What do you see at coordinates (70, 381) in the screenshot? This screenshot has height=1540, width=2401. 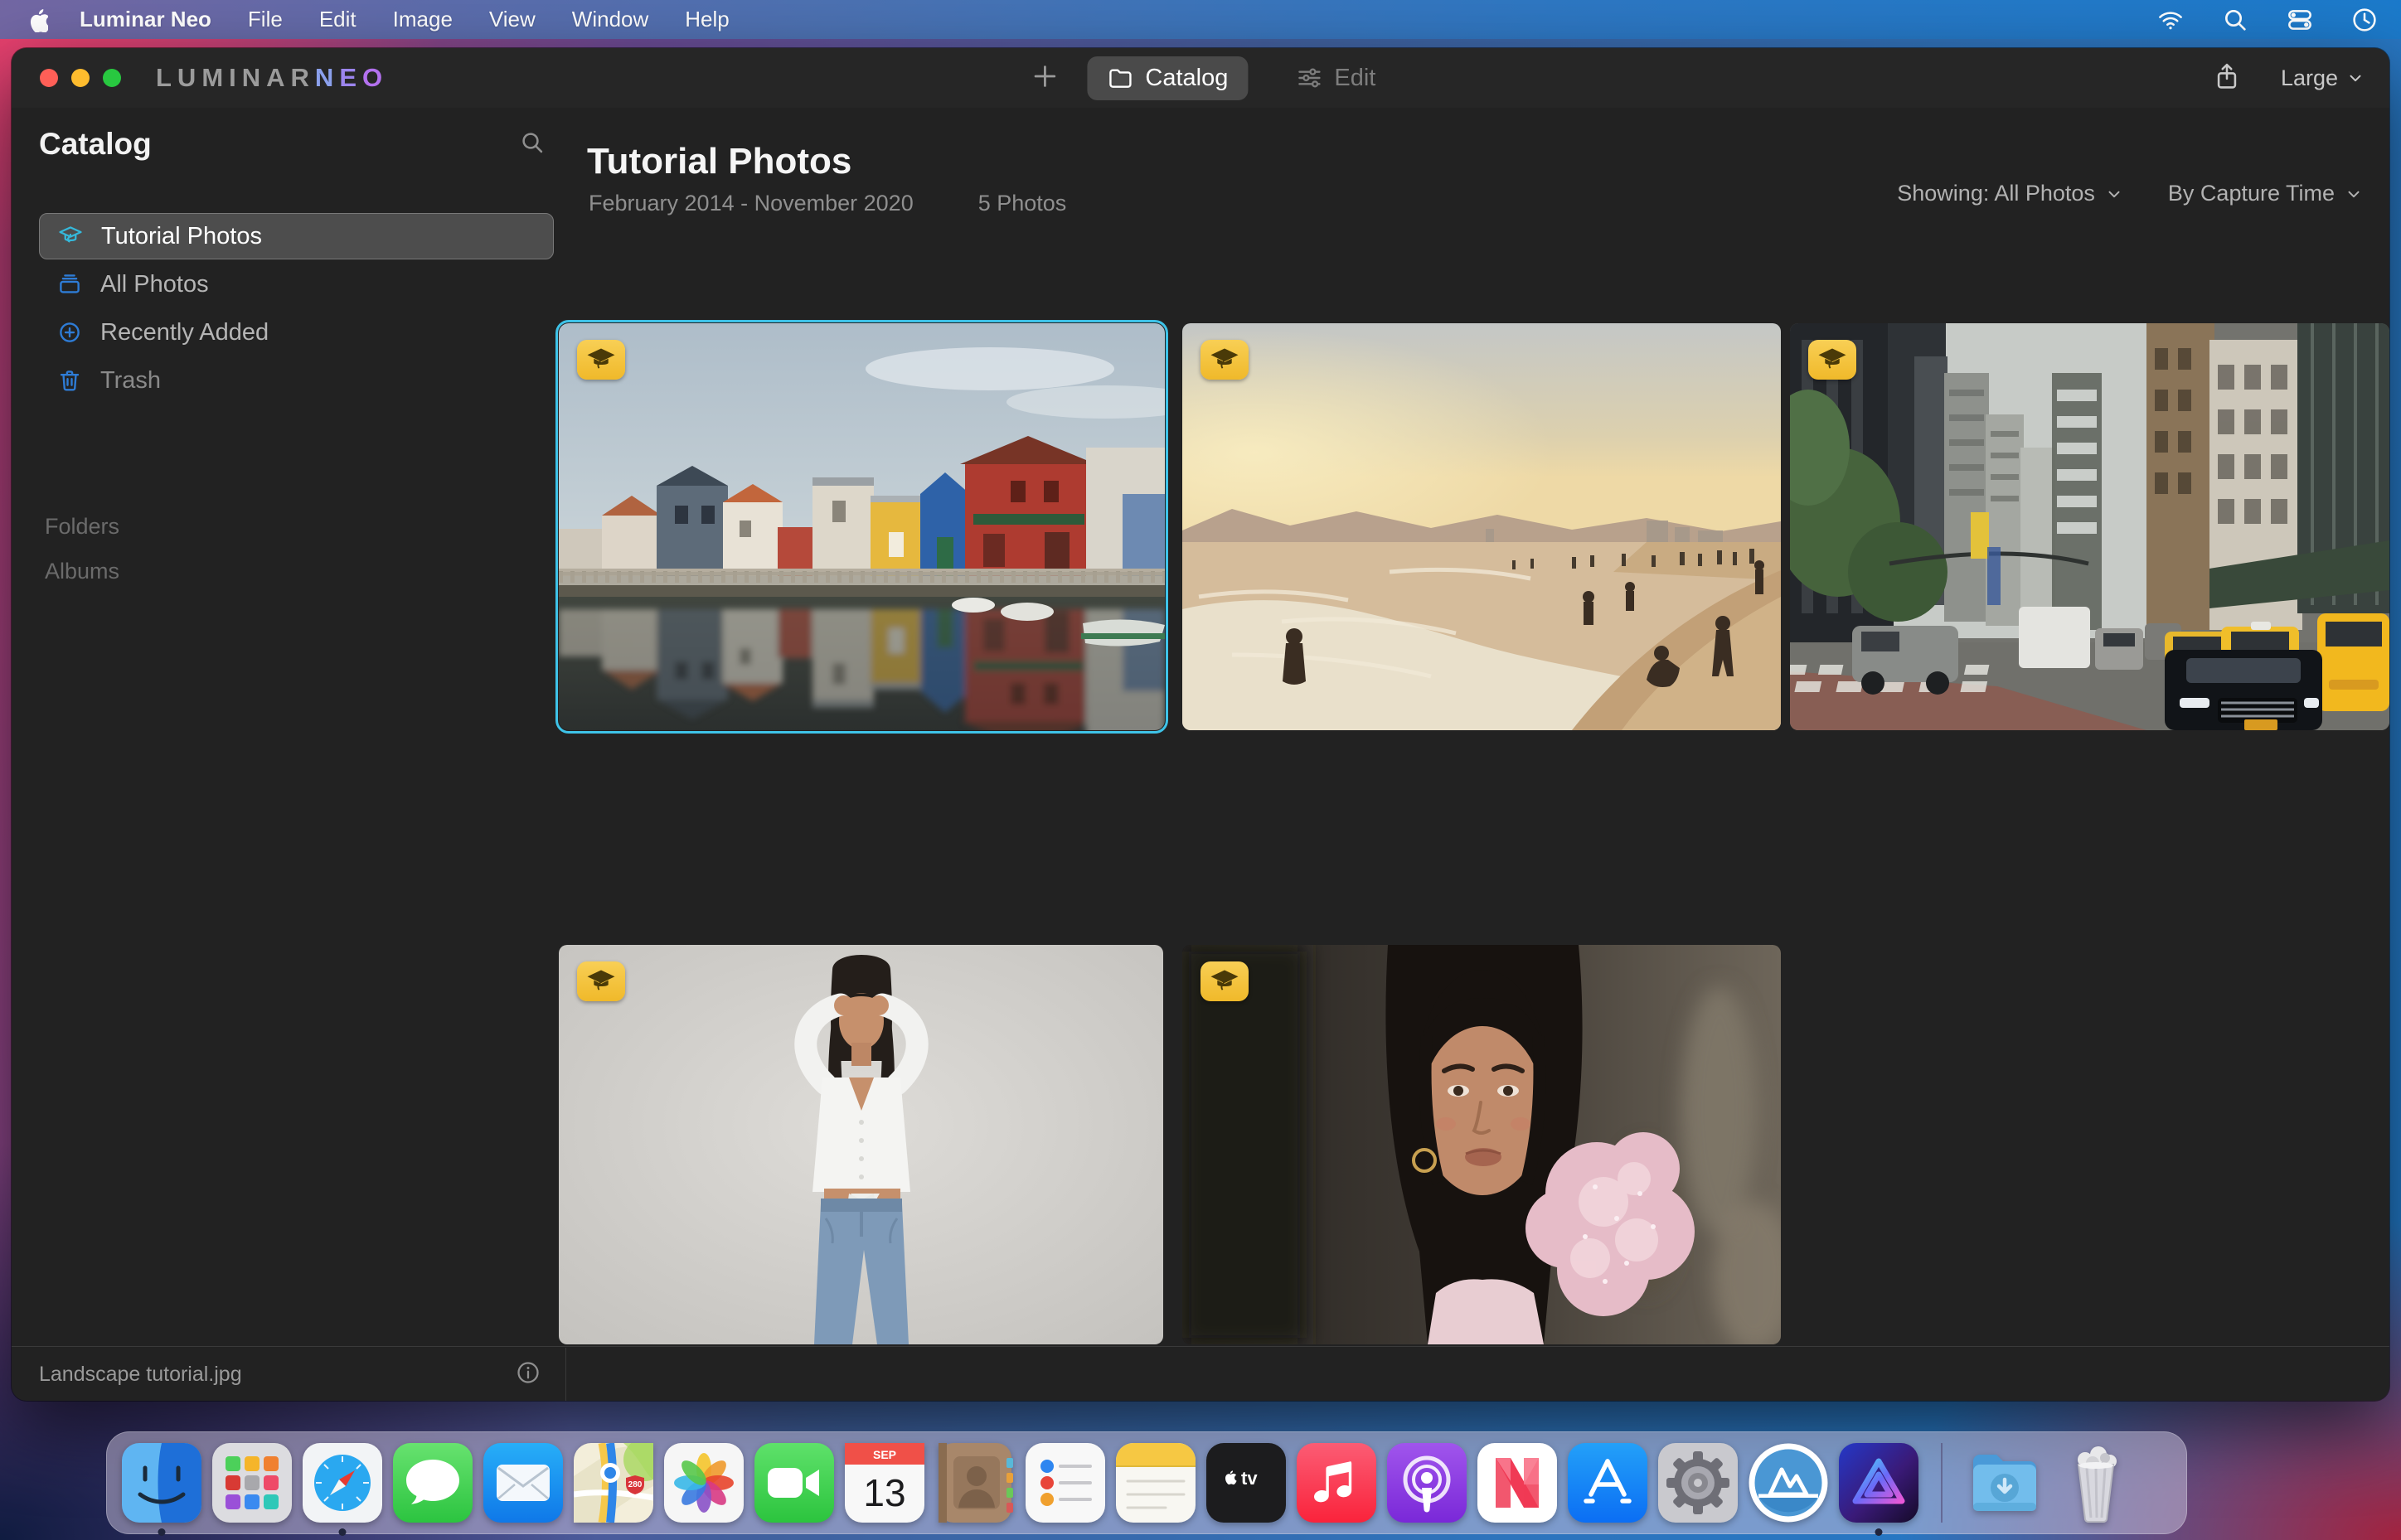 I see `trash-icon` at bounding box center [70, 381].